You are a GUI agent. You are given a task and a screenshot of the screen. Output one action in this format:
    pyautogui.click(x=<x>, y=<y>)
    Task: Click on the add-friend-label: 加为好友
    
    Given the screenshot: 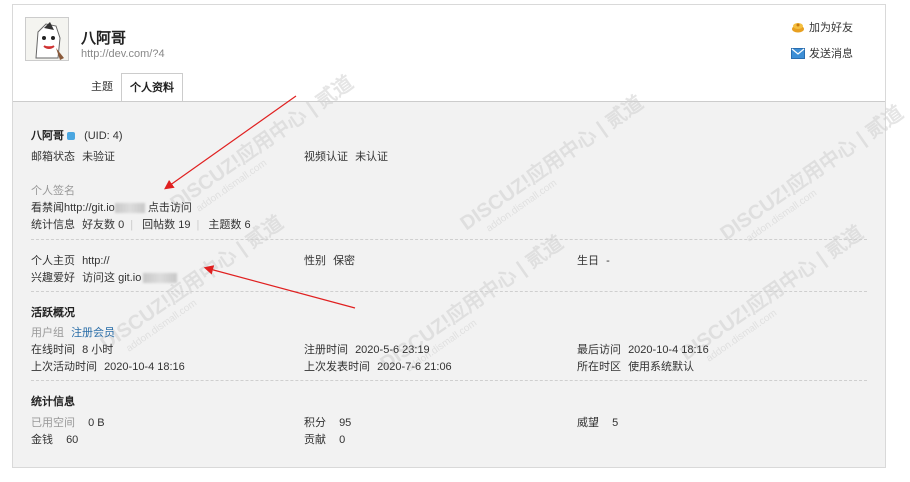 What is the action you would take?
    pyautogui.click(x=831, y=28)
    